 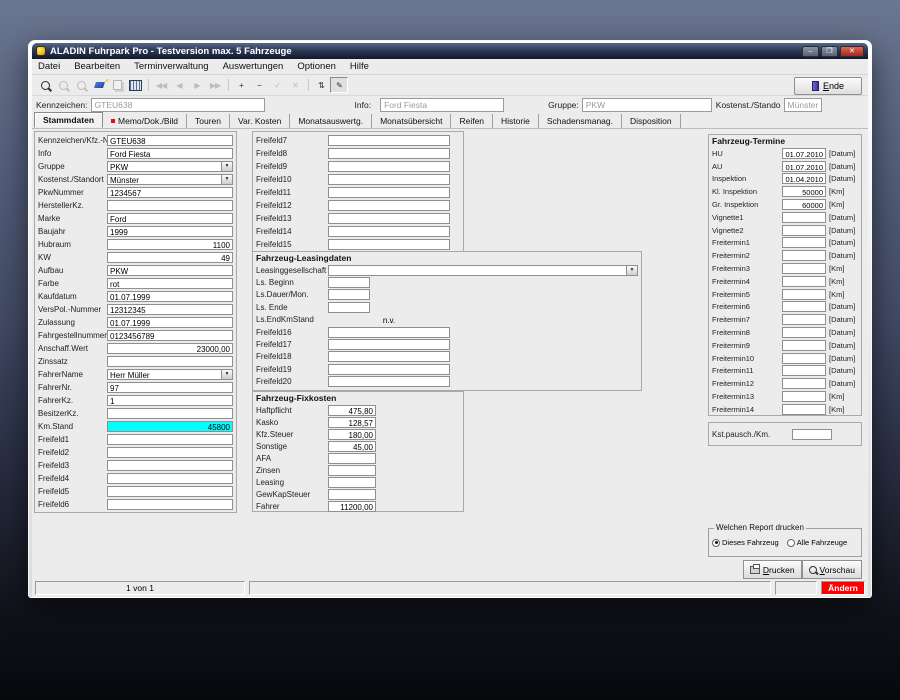 I want to click on field-input: 12312345, so click(x=170, y=309).